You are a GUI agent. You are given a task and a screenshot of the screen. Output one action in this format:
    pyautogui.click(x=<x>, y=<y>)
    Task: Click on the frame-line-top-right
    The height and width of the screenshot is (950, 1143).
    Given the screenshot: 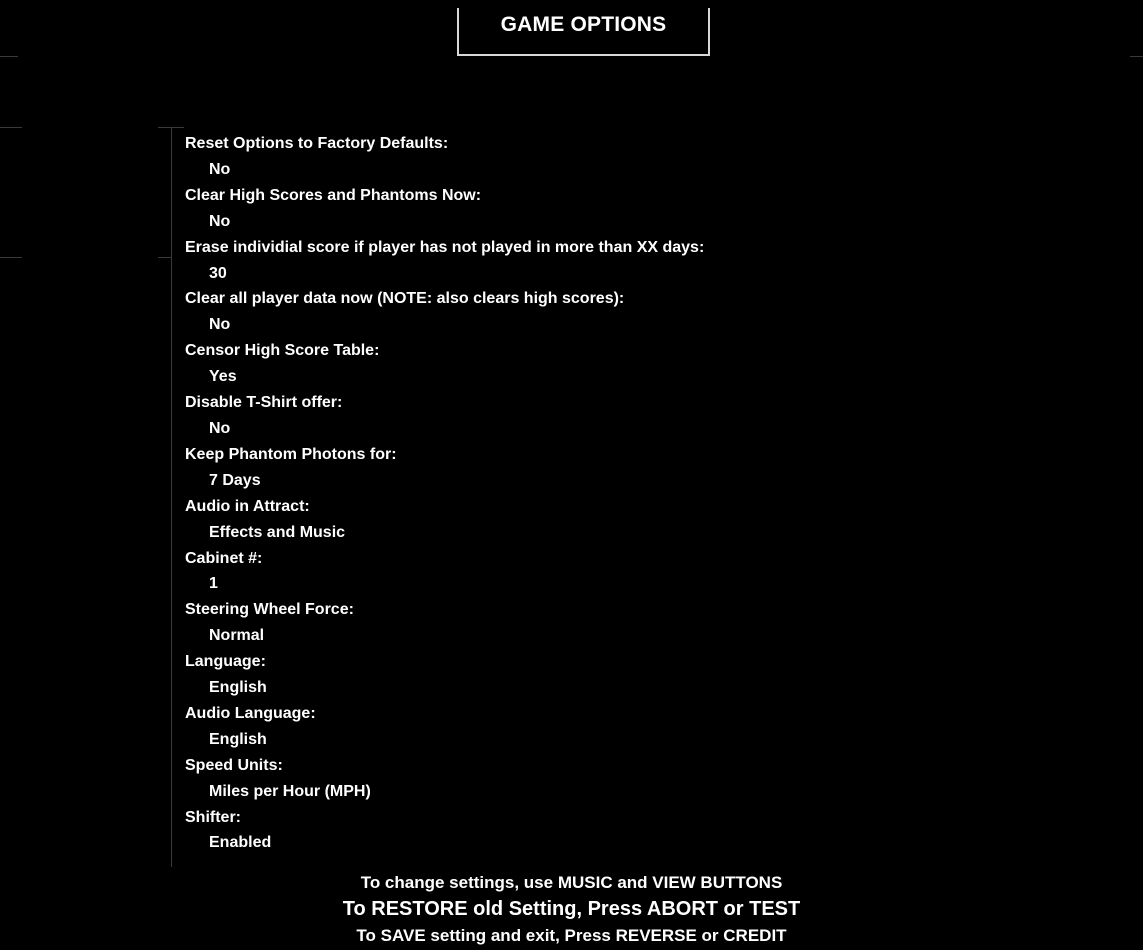 What is the action you would take?
    pyautogui.click(x=1136, y=56)
    